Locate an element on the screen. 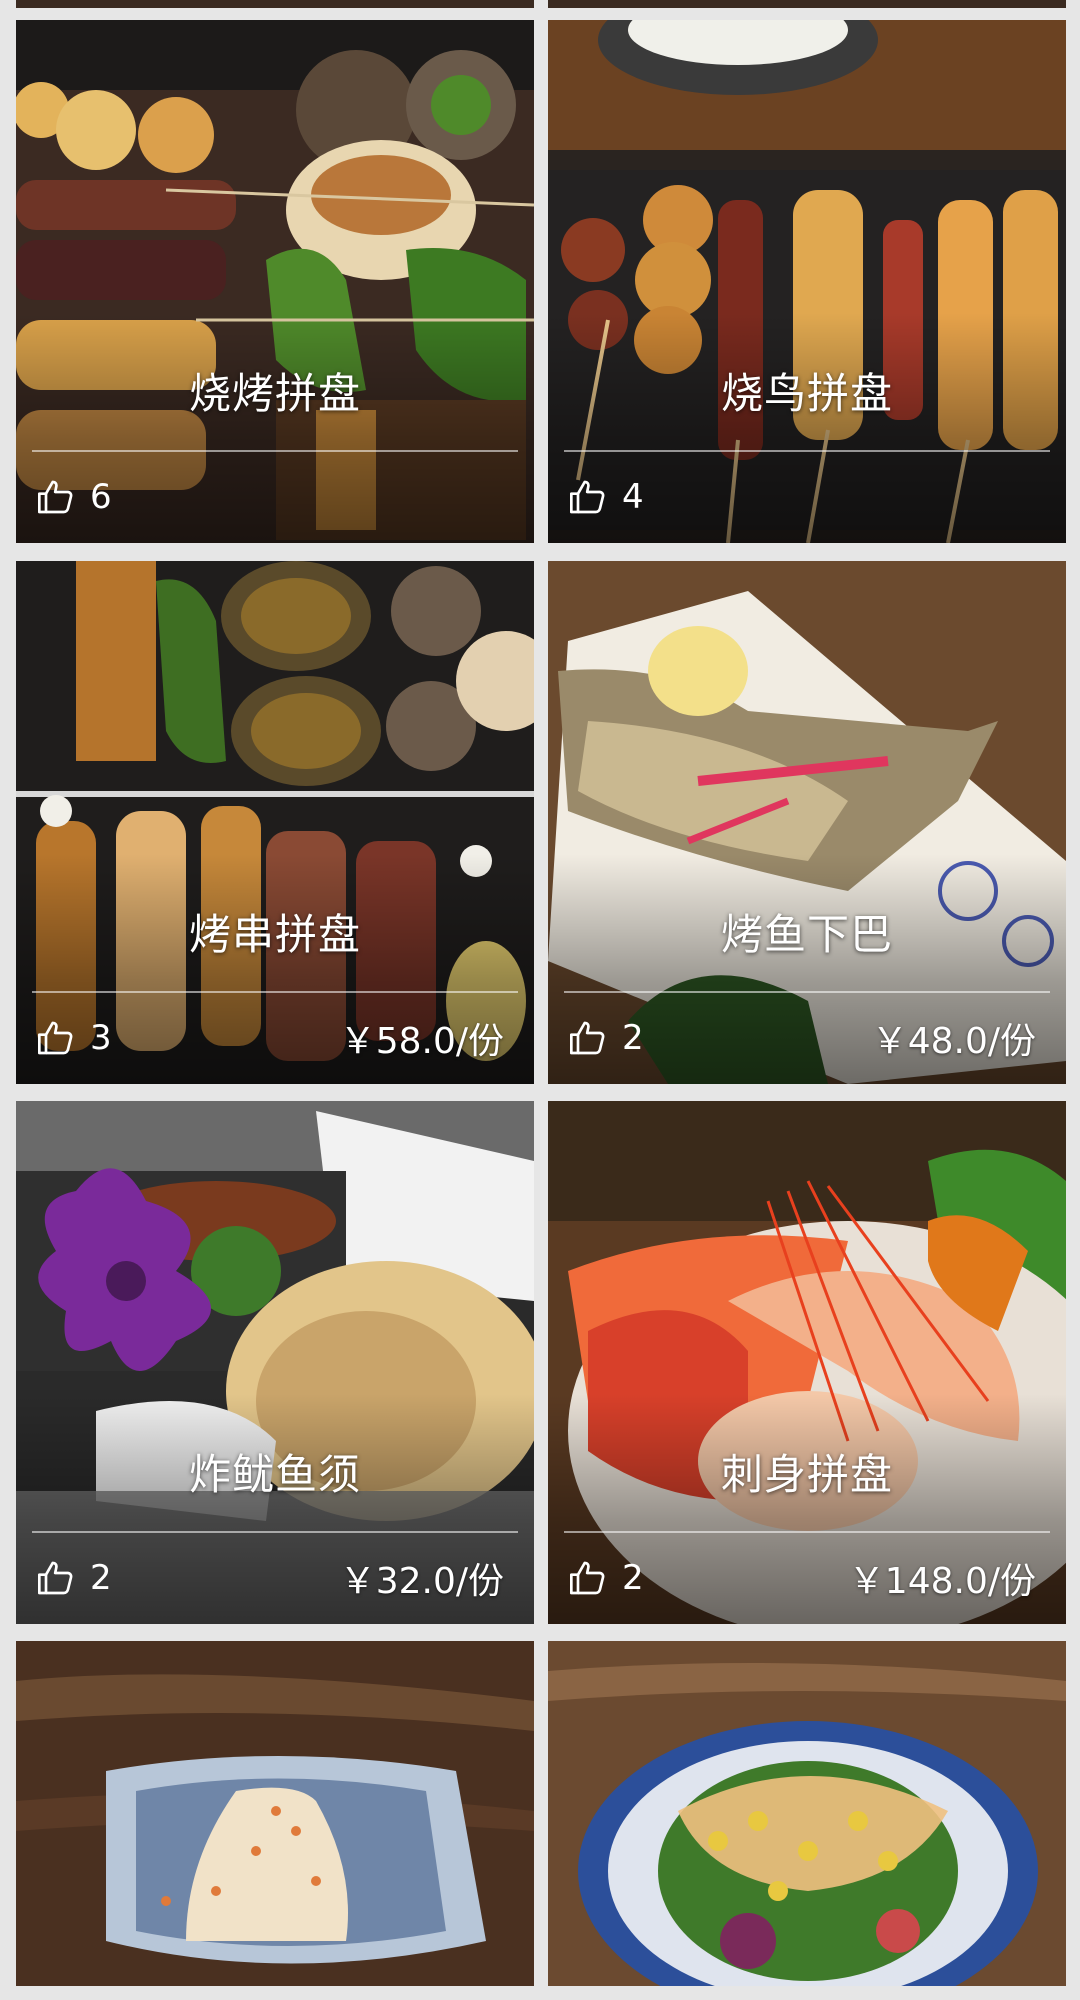  like-button: 6 is located at coordinates (74, 497).